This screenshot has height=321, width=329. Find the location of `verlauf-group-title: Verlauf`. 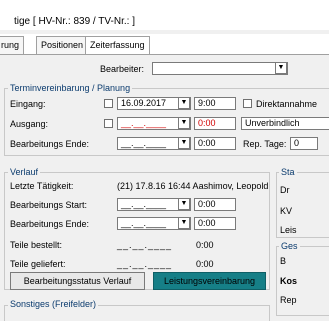

verlauf-group-title: Verlauf is located at coordinates (24, 172).